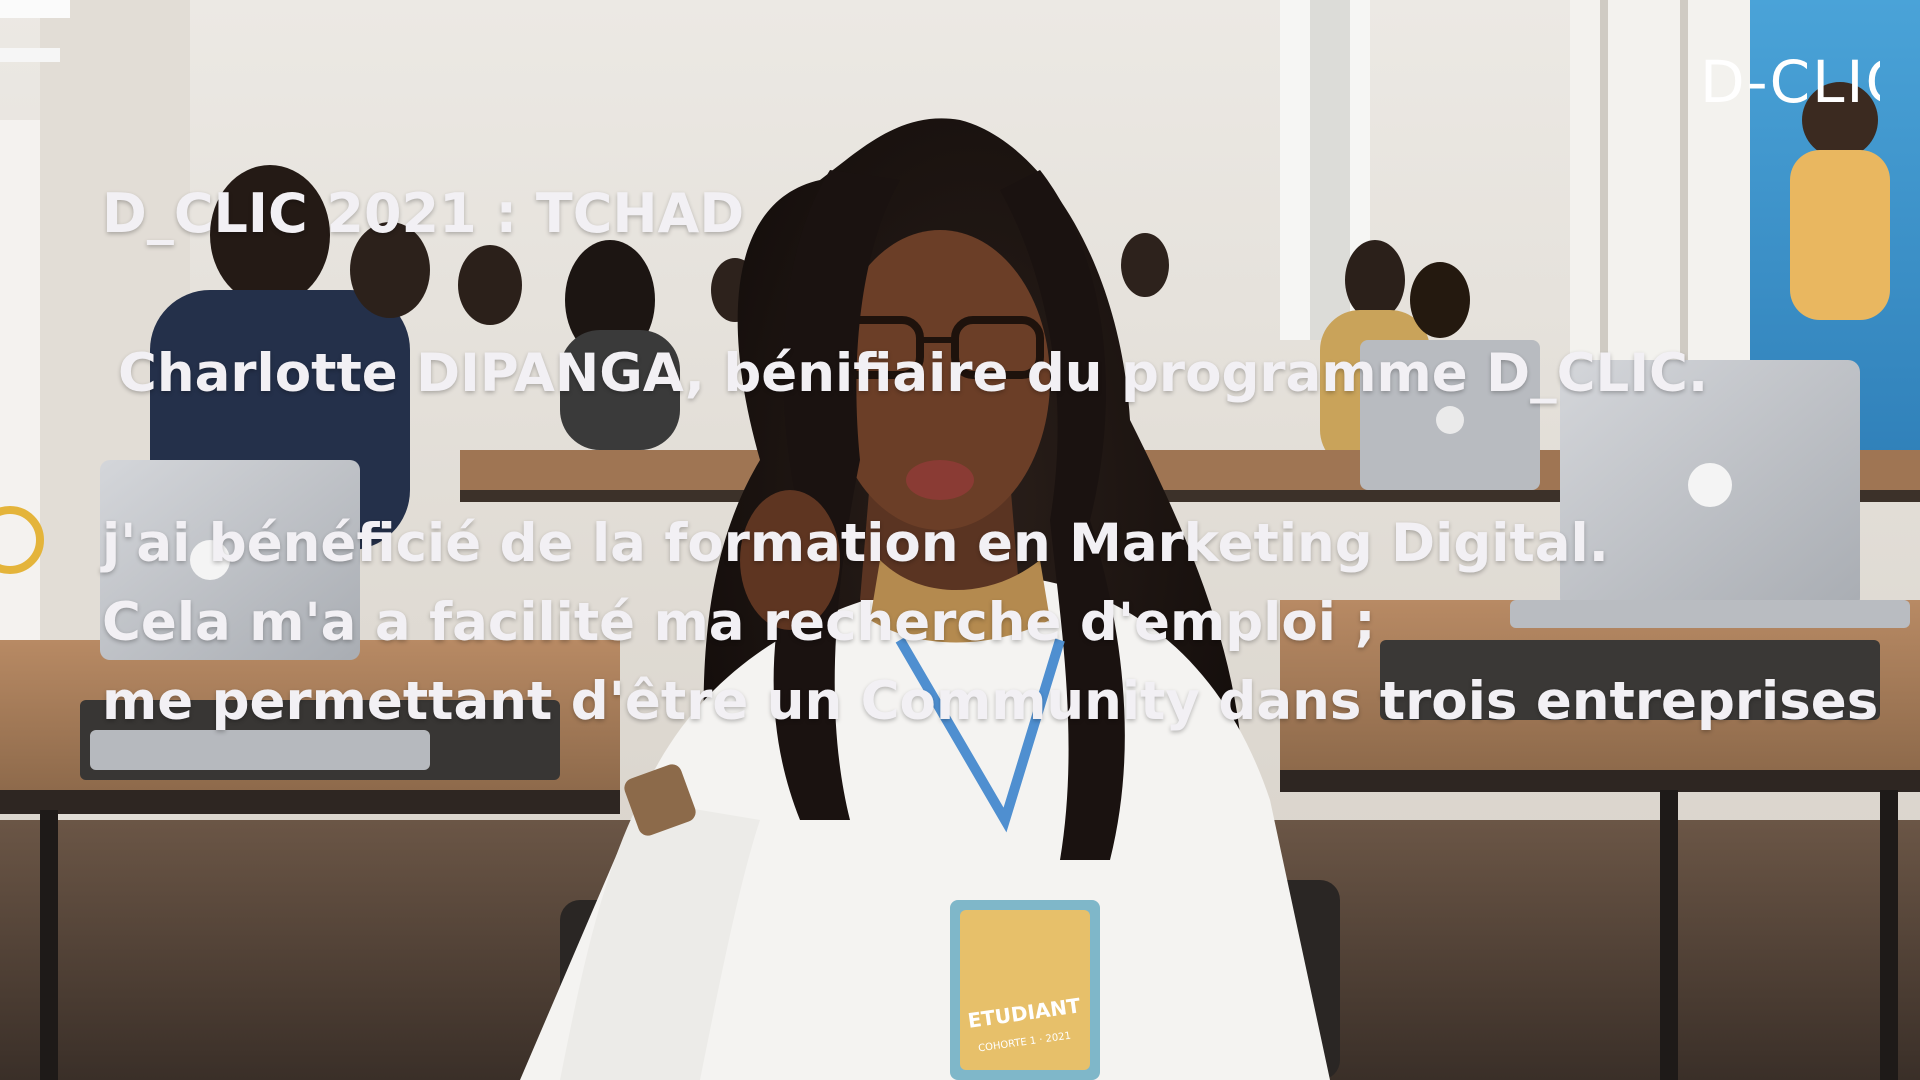 This screenshot has width=1920, height=1080. I want to click on dclic-logo: D-CLIC, so click(1790, 82).